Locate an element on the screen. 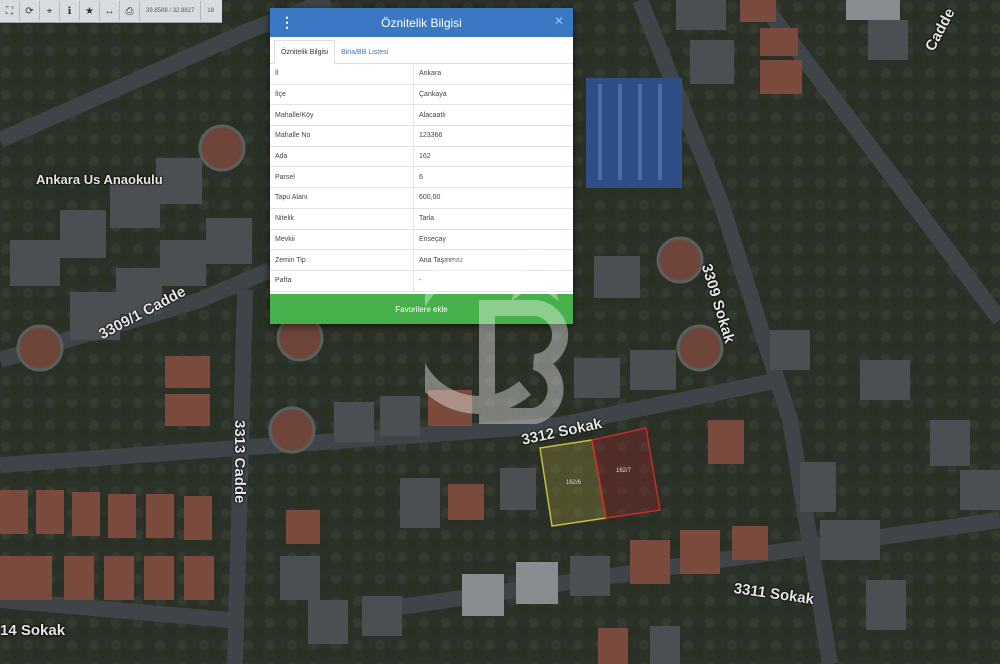  label-anaokulu: Ankara Us Anaokulu is located at coordinates (99, 179).